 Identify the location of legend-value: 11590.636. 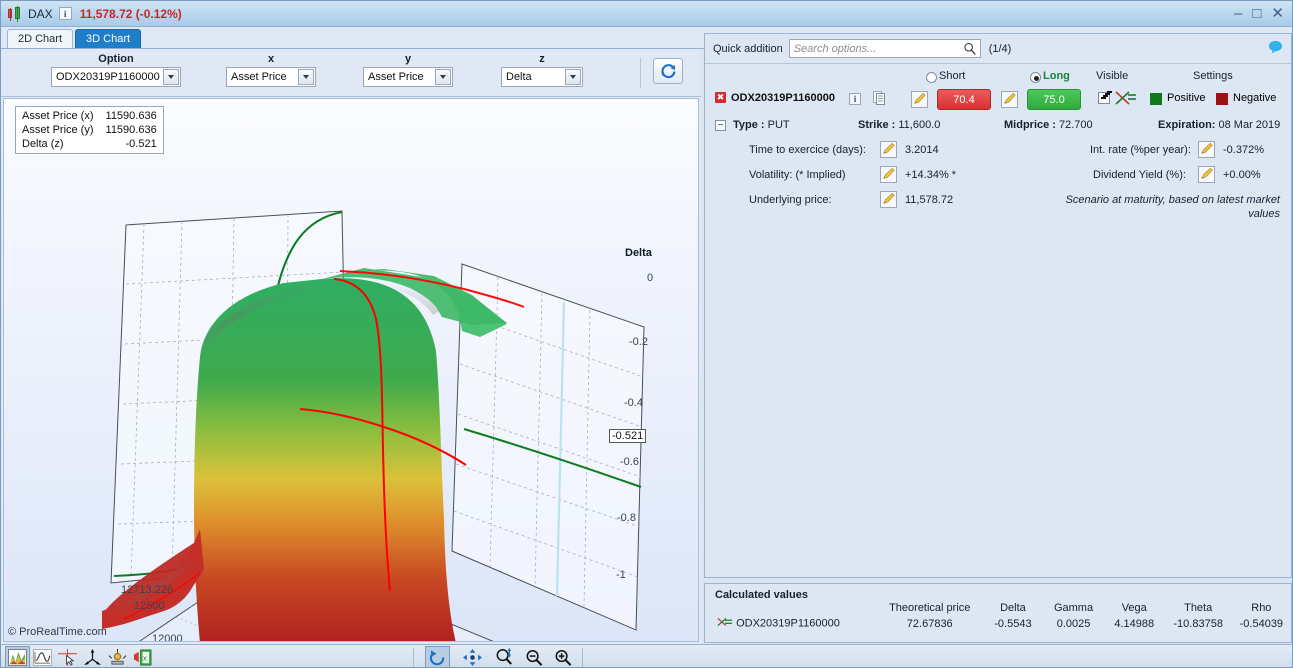
(131, 116).